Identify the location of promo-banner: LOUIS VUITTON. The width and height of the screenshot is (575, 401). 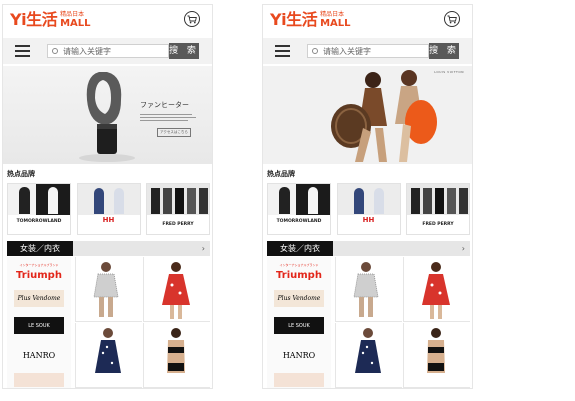
(367, 115).